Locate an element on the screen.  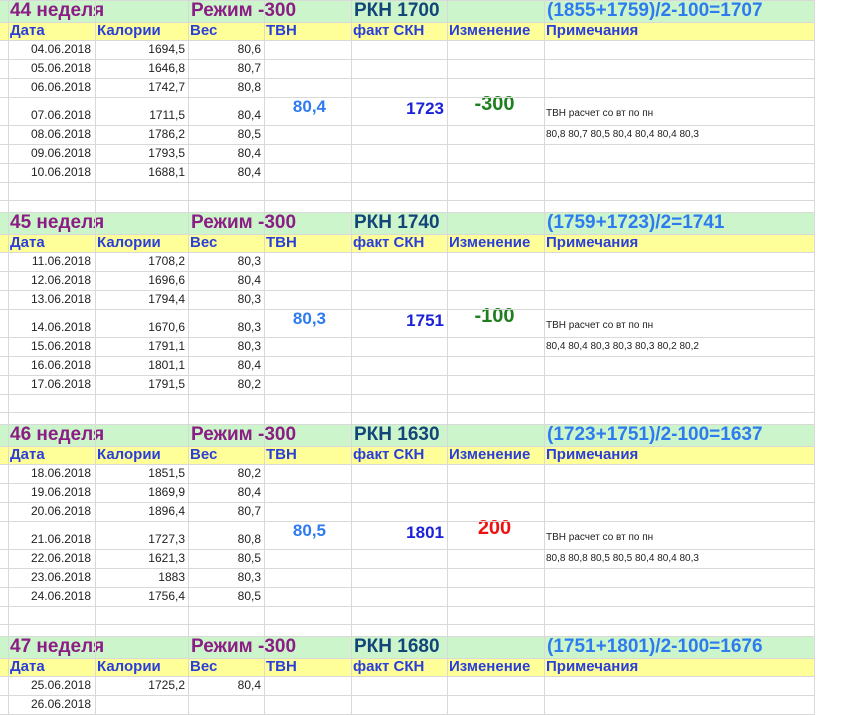
cell-calories: 1694,5 is located at coordinates (166, 49).